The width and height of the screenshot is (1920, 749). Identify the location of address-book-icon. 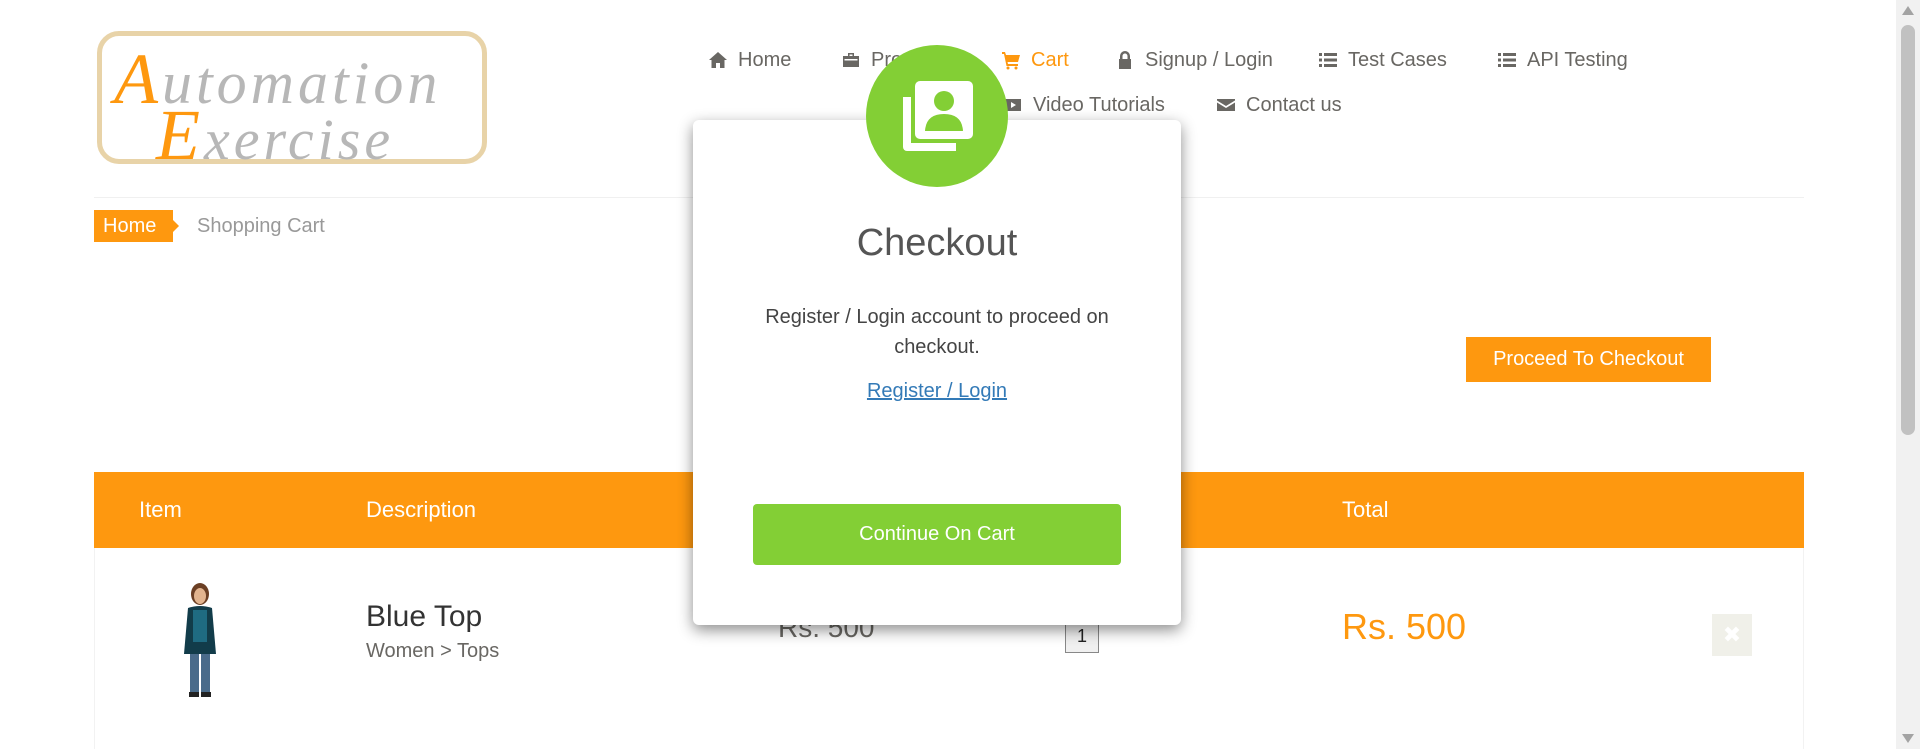
(938, 116).